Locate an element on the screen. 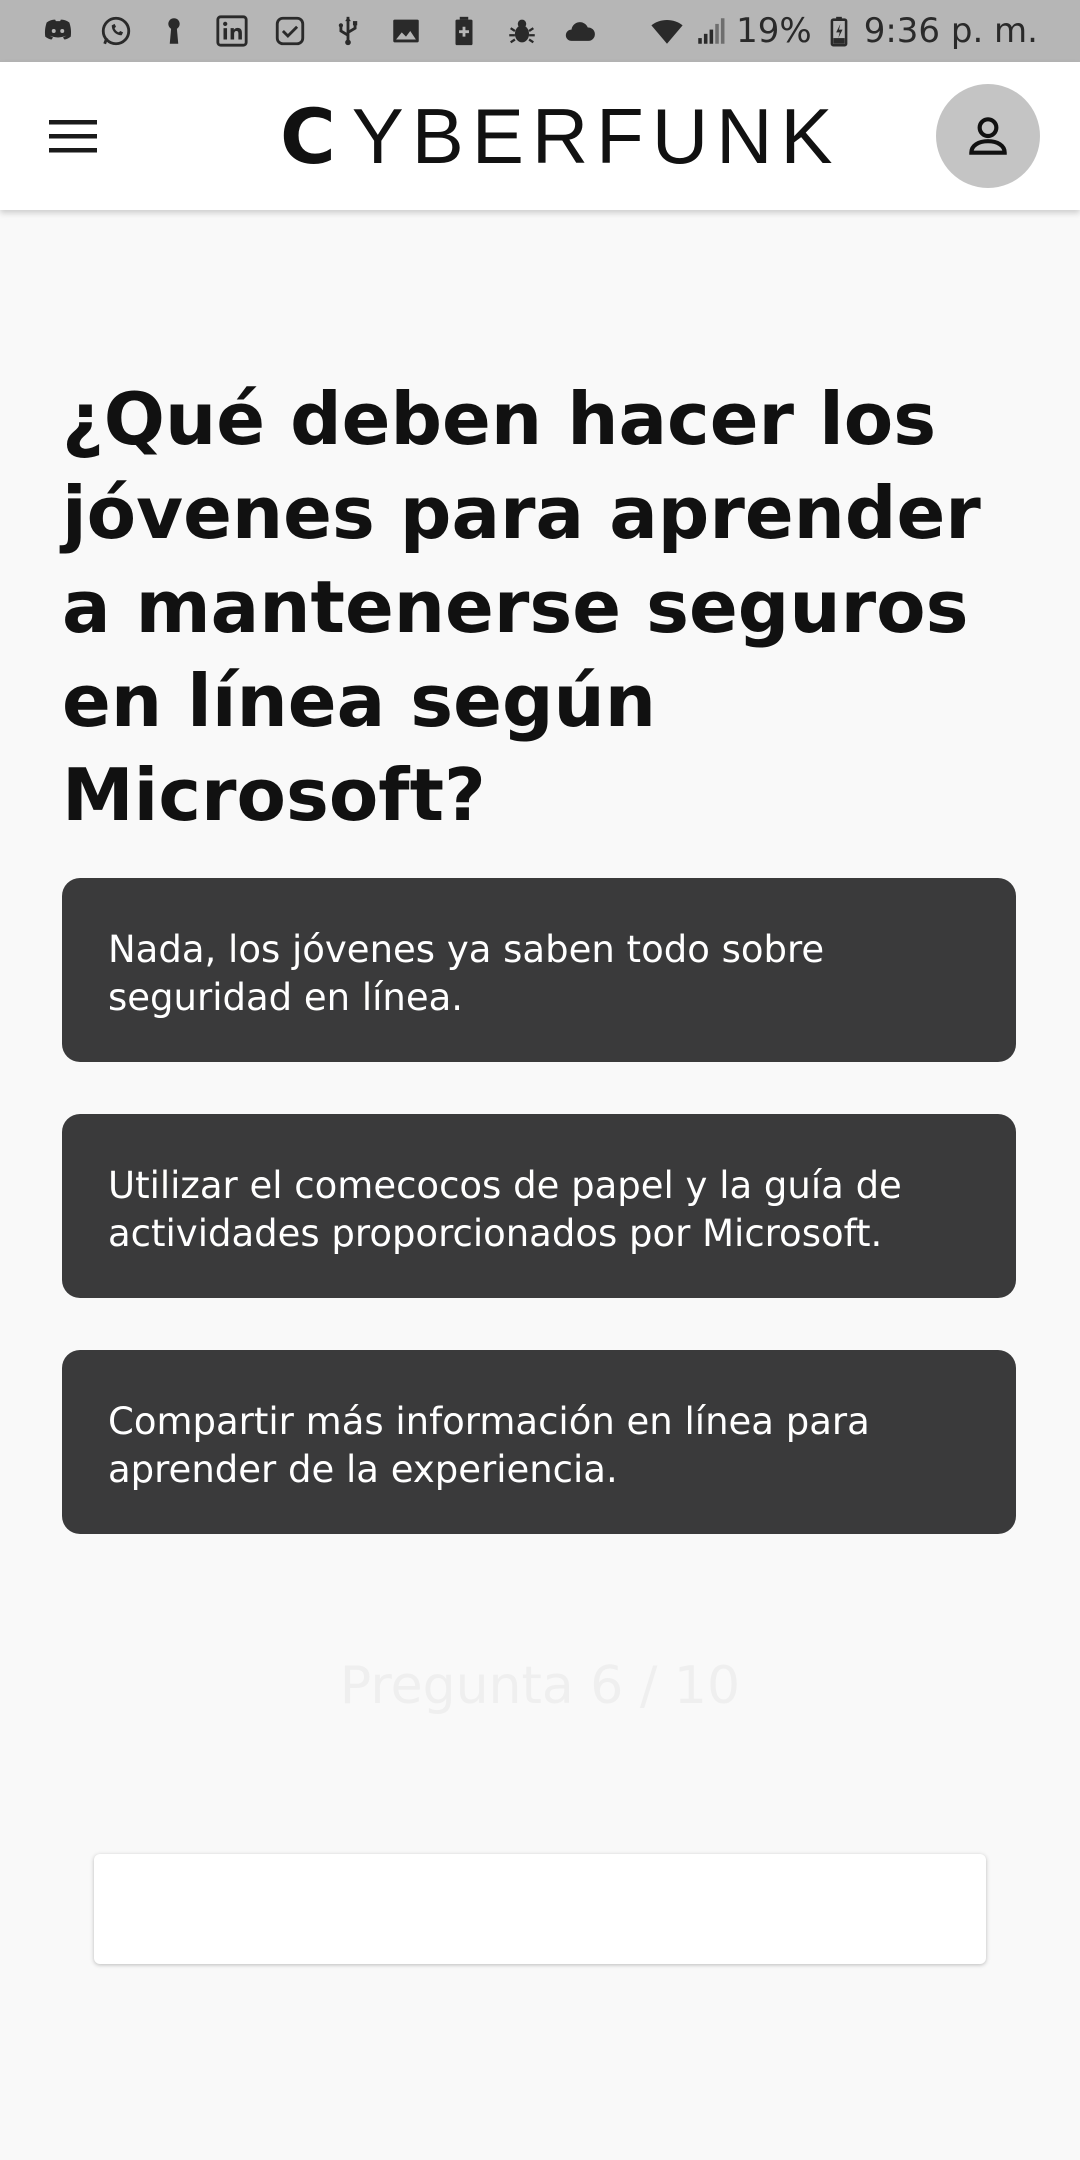 This screenshot has height=2160, width=1080. signal-icon is located at coordinates (711, 31).